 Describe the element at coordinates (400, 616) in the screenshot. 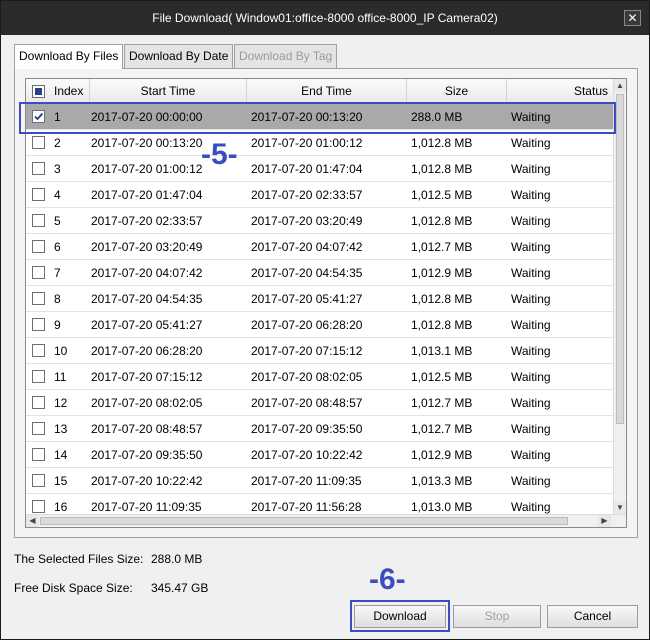

I see `download-button: Download` at that location.